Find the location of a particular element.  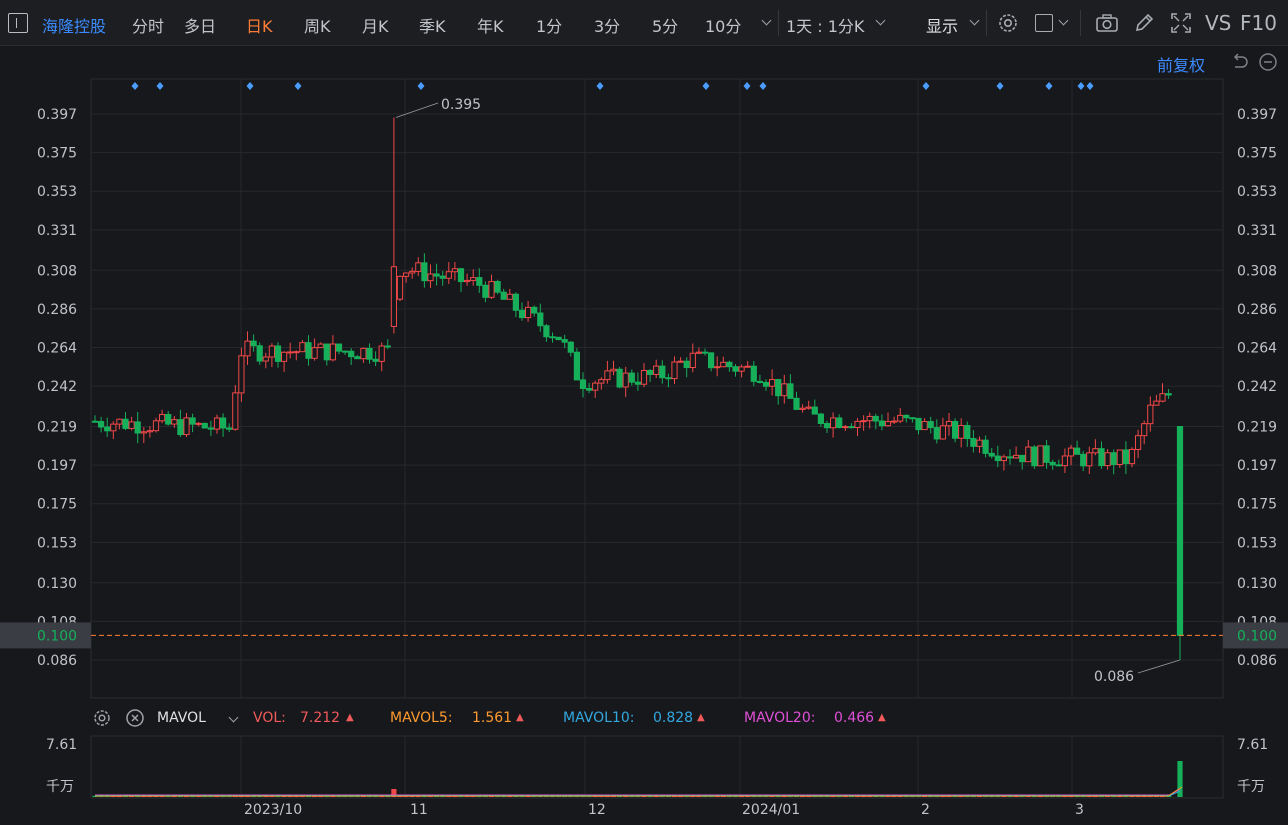

display-button: 显示 is located at coordinates (942, 25).